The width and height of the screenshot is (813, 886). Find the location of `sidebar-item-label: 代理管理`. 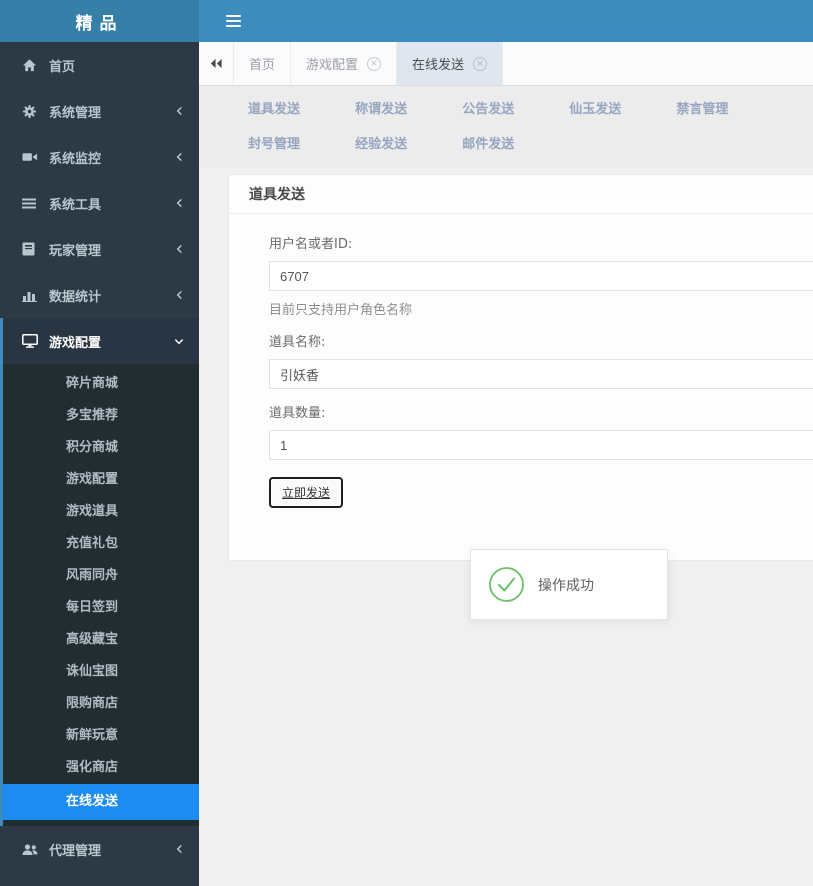

sidebar-item-label: 代理管理 is located at coordinates (75, 851).